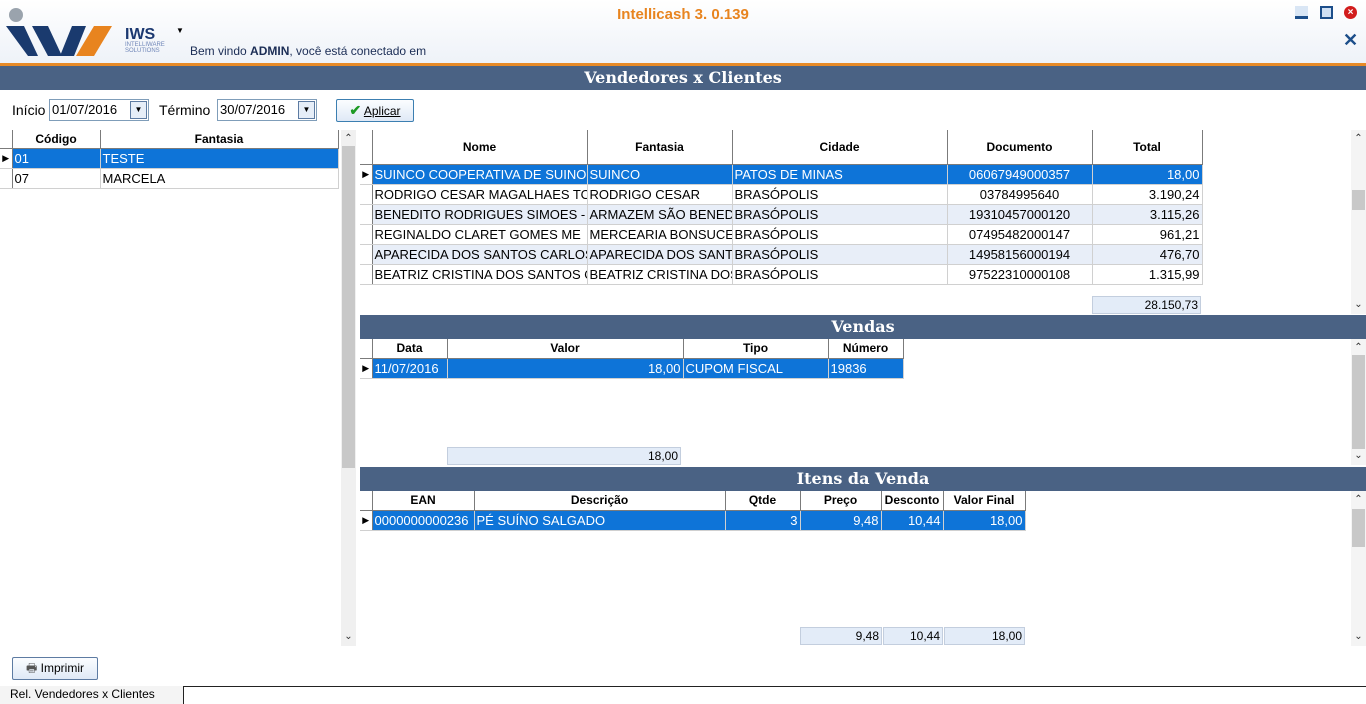 Image resolution: width=1366 pixels, height=704 pixels. I want to click on col-qtde: Qtde, so click(763, 501).